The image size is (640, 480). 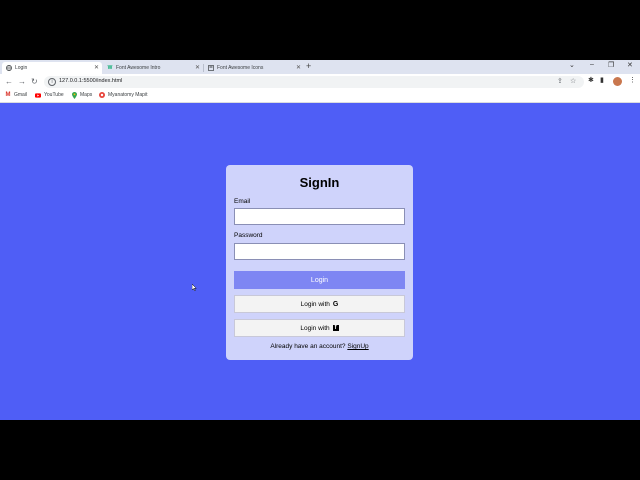 I want to click on new-tab-icon: +, so click(x=308, y=66).